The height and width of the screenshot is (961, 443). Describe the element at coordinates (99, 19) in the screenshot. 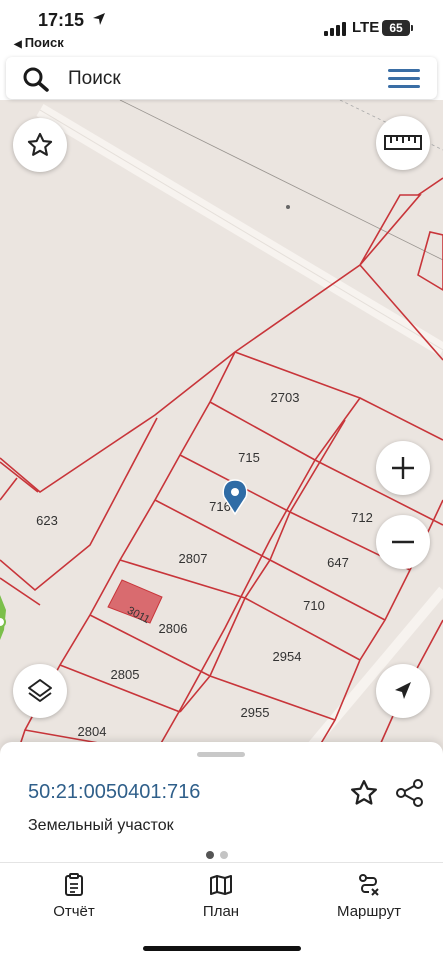

I see `location-arrow-icon` at that location.